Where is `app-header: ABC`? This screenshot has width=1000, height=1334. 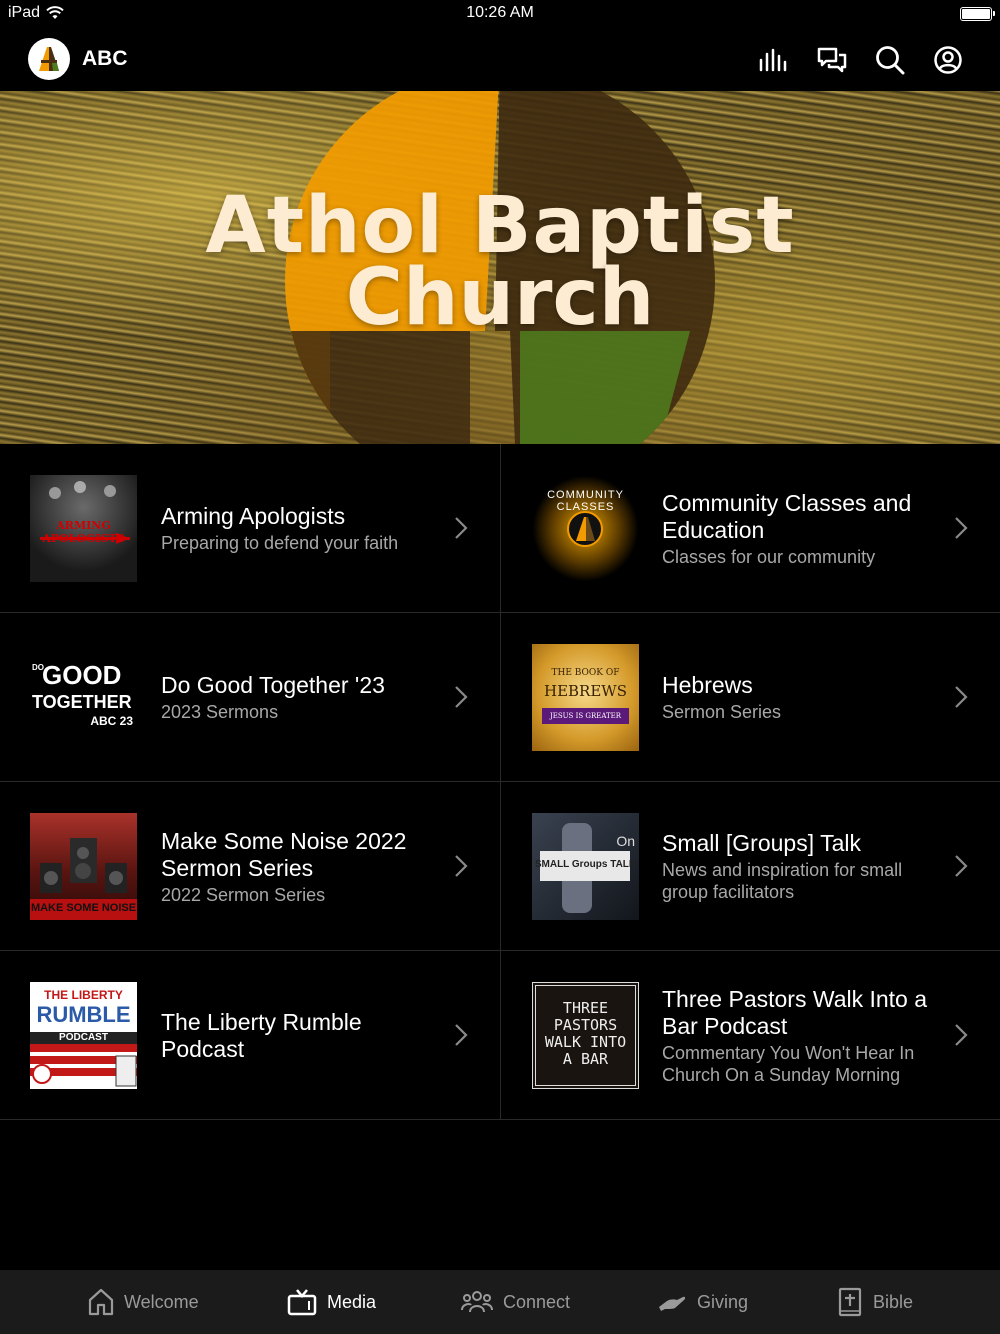 app-header: ABC is located at coordinates (500, 59).